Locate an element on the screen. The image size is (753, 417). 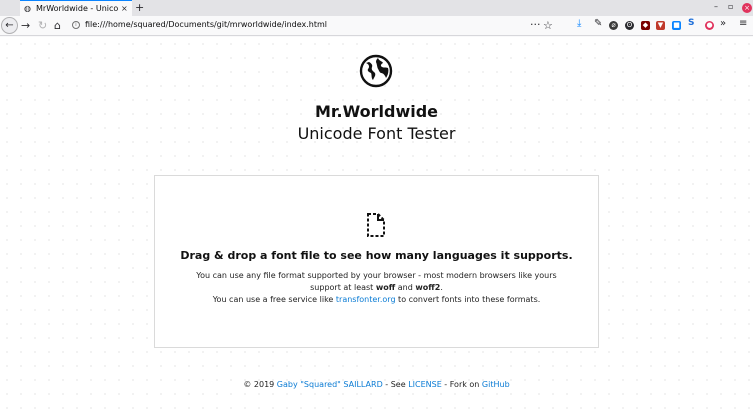
footer-text: - See is located at coordinates (395, 384).